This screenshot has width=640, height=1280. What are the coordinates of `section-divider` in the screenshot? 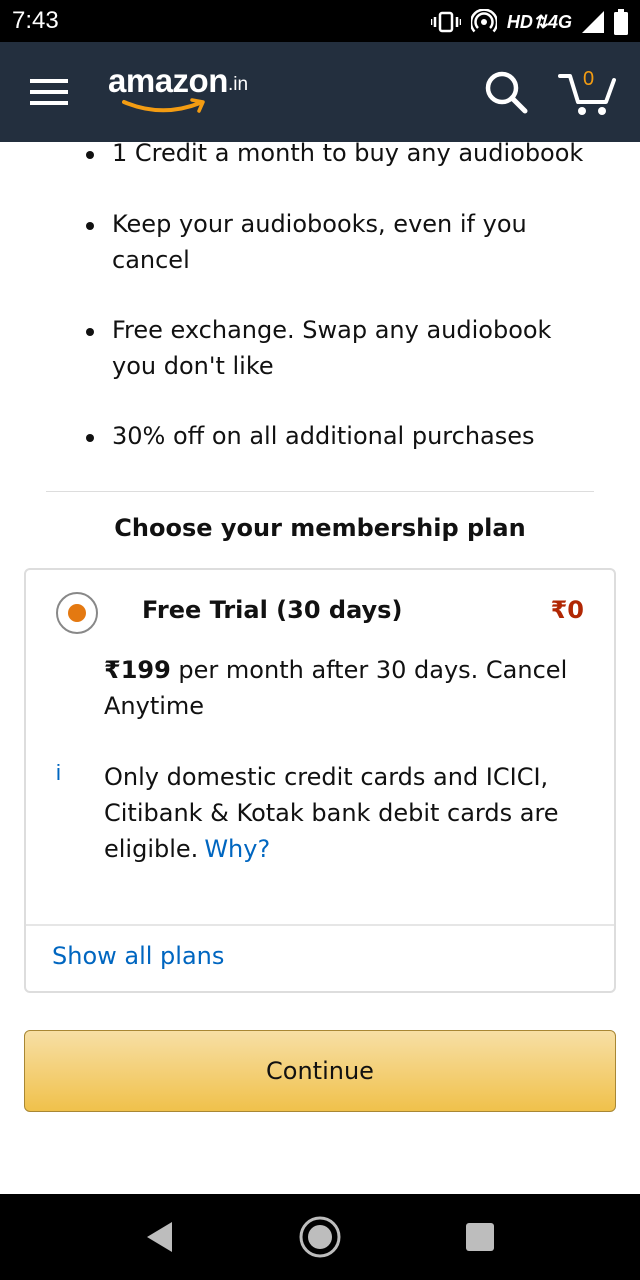 It's located at (320, 491).